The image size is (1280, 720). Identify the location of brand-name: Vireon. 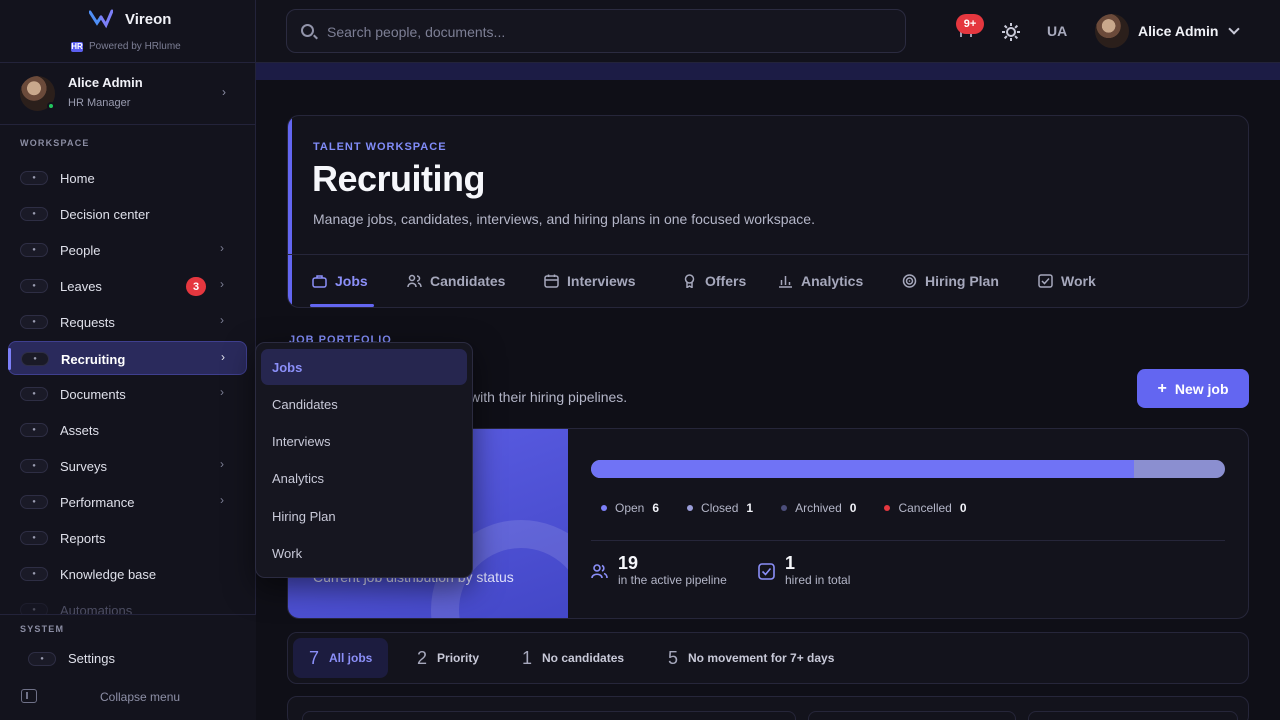
(148, 19).